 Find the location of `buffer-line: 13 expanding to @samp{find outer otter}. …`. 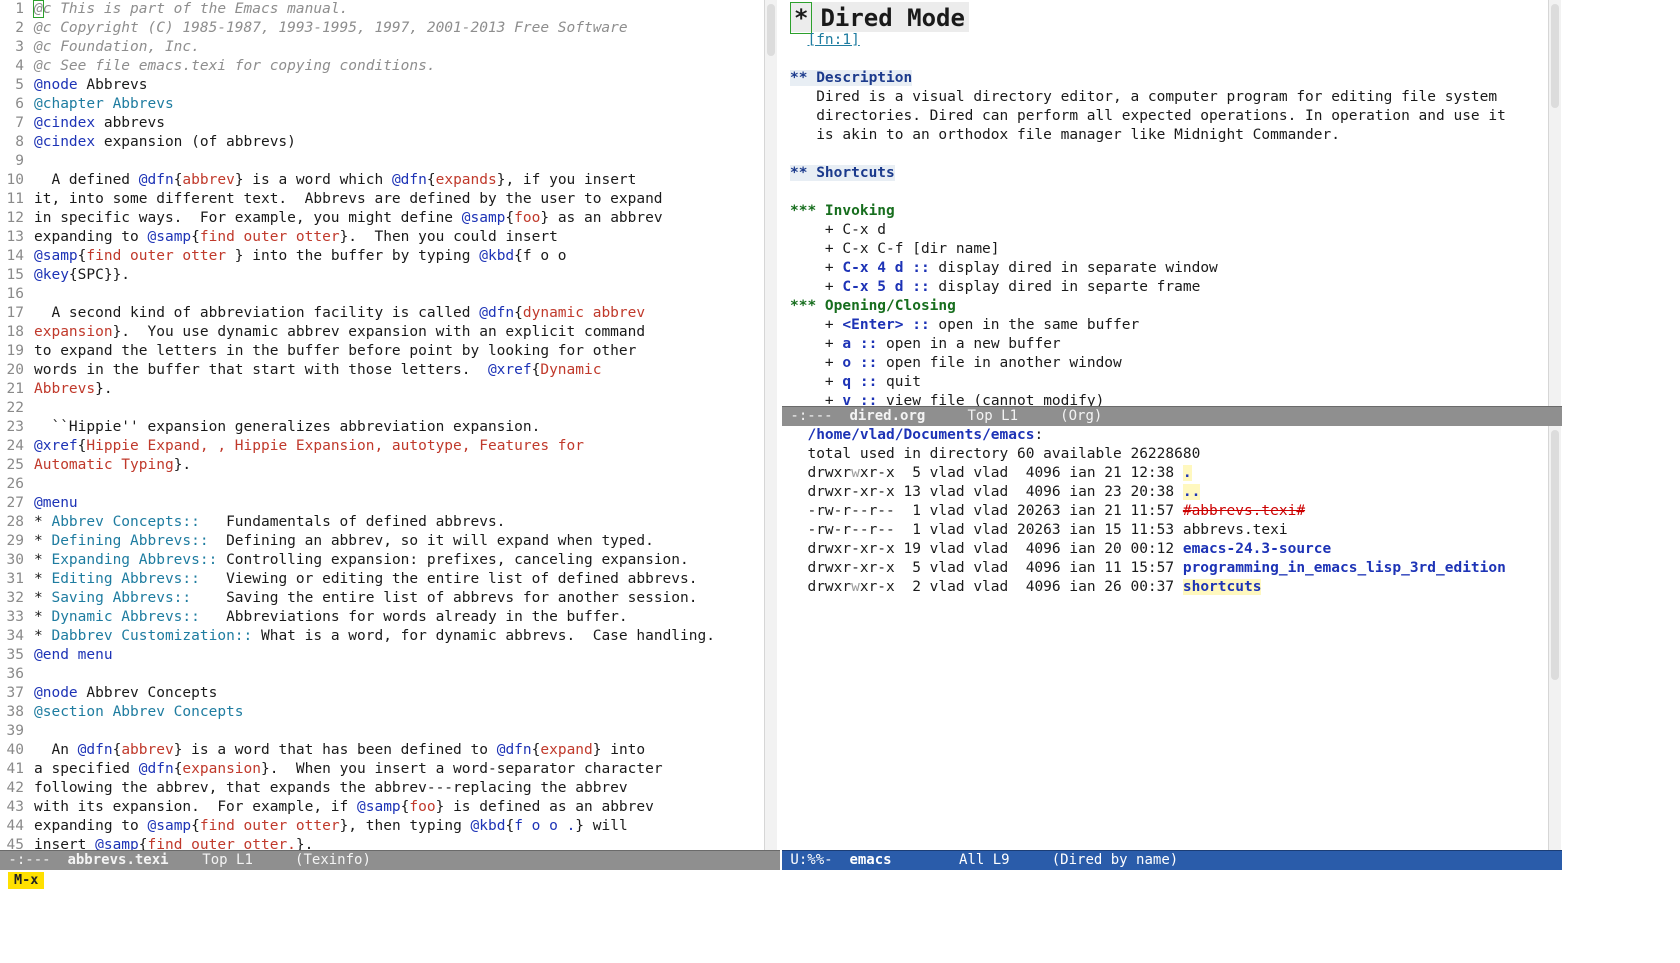

buffer-line: 13 expanding to @samp{find outer otter}. … is located at coordinates (382, 237).